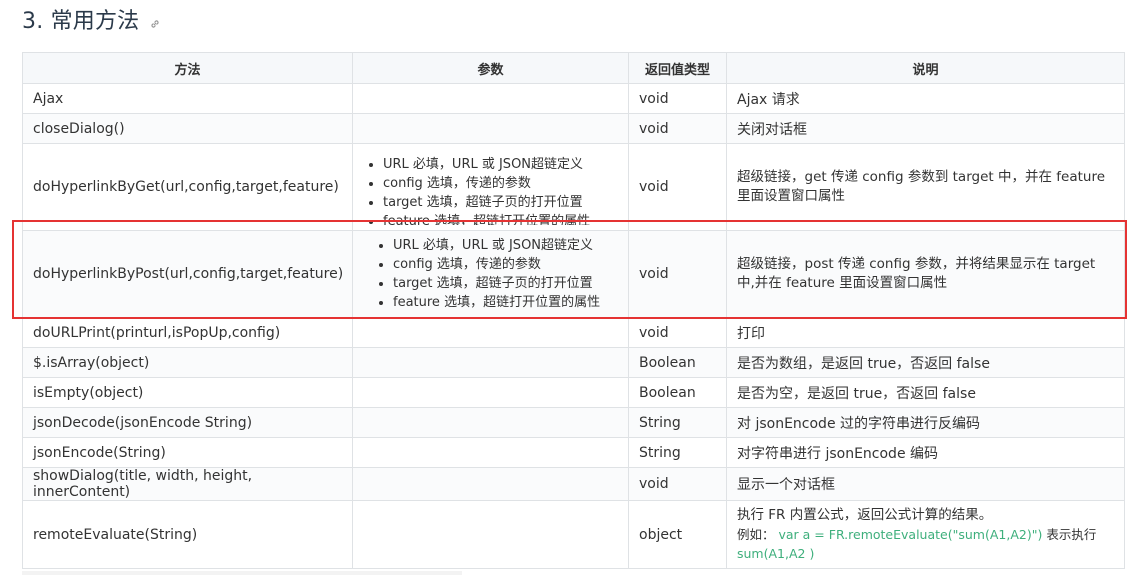 The image size is (1137, 575). Describe the element at coordinates (187, 128) in the screenshot. I see `method-cell: closeDialog()` at that location.